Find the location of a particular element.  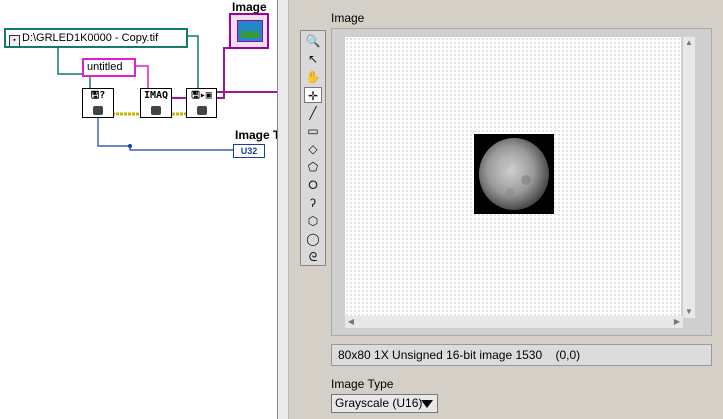

rectangle-tool-icon: ▭ is located at coordinates (313, 131).